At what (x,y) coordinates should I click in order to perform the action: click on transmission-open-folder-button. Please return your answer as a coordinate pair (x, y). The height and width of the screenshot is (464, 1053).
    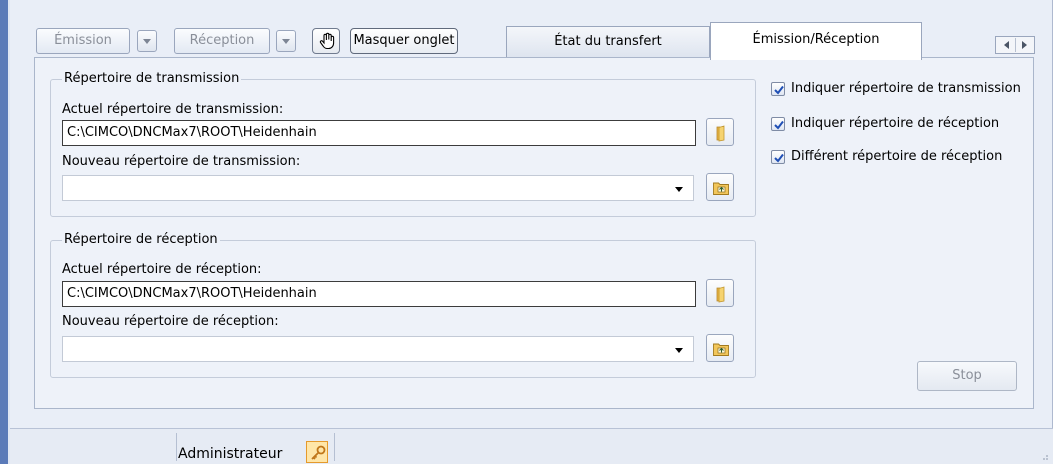
    Looking at the image, I should click on (720, 132).